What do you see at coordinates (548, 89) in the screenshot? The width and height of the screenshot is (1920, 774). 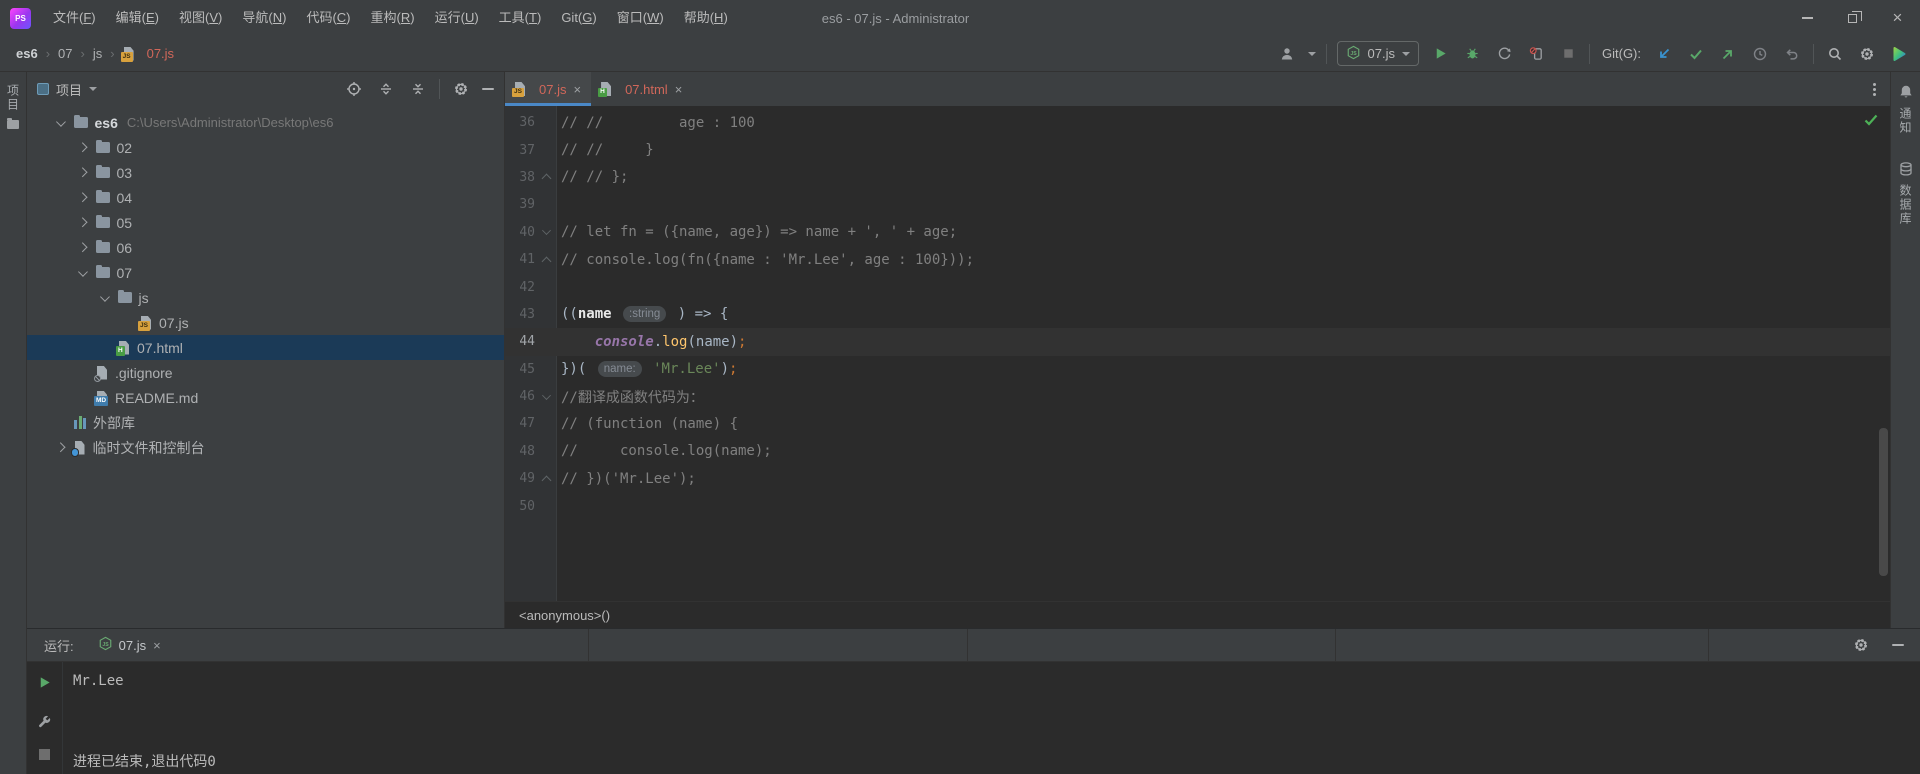 I see `tab-07.js: JS 07.js ×` at bounding box center [548, 89].